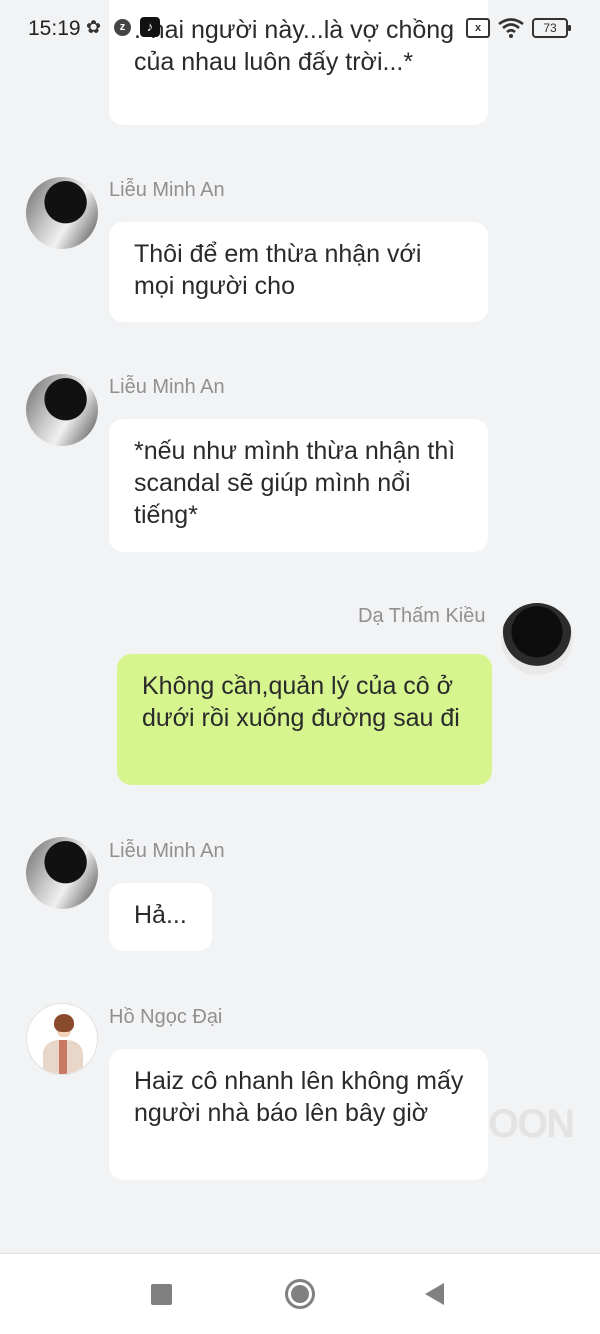 The image size is (600, 1334). Describe the element at coordinates (122, 27) in the screenshot. I see `zalo-icon: z` at that location.